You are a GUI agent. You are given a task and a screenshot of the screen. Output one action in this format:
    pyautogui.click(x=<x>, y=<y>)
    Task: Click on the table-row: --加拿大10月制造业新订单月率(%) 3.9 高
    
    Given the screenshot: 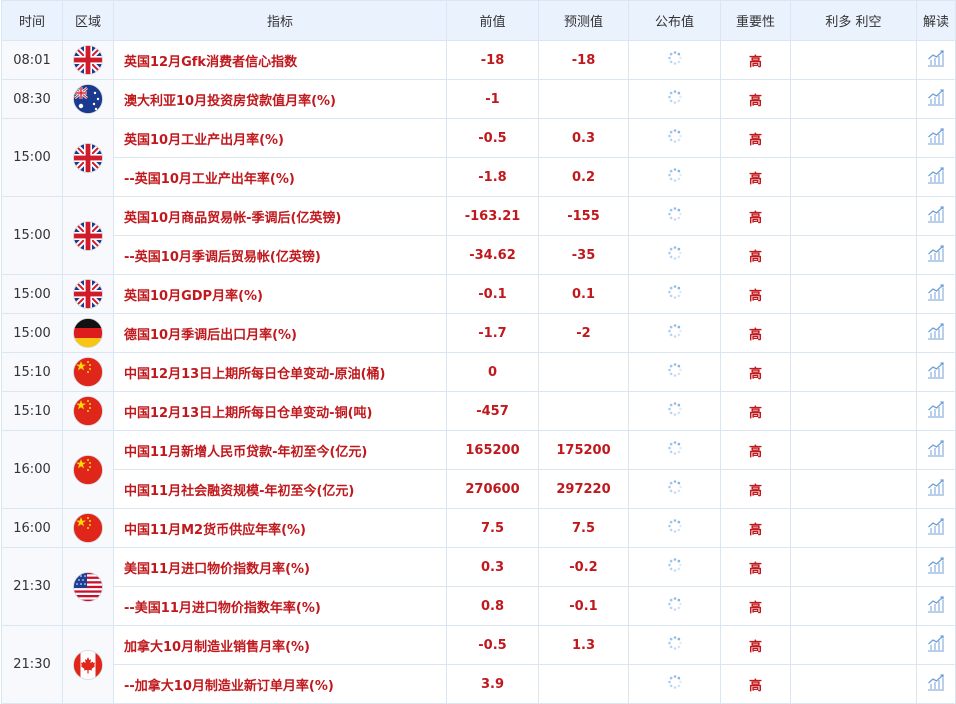 What is the action you would take?
    pyautogui.click(x=479, y=684)
    